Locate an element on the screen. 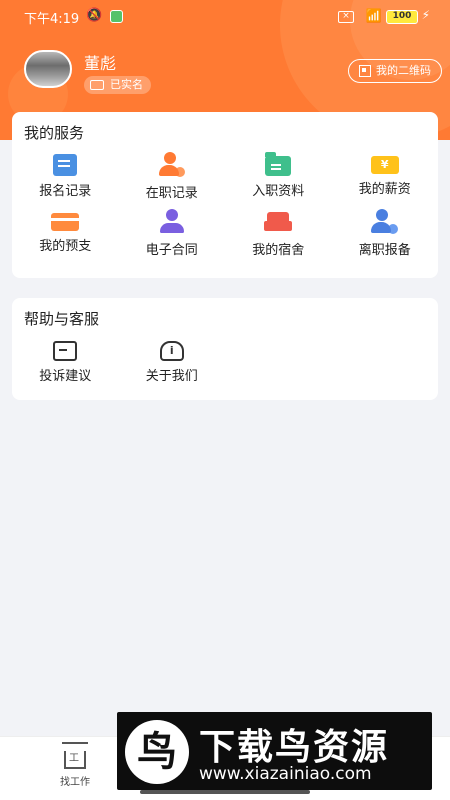 Image resolution: width=450 pixels, height=800 pixels. watermark-logo: 鸟 is located at coordinates (157, 752).